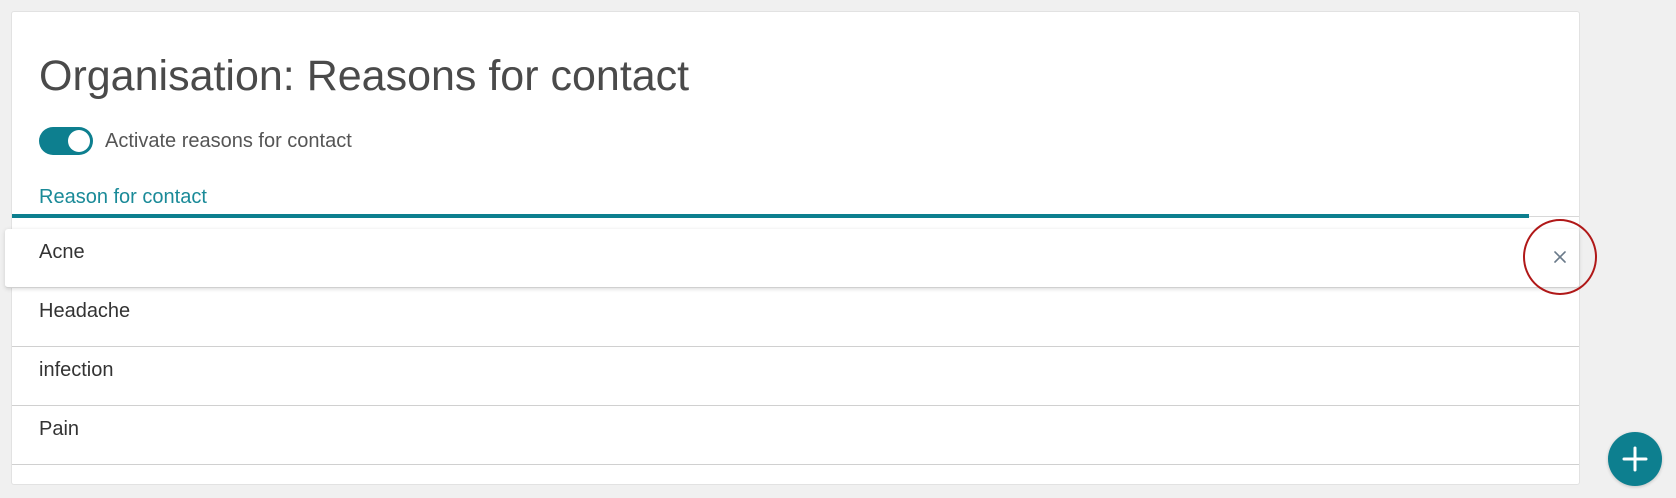 This screenshot has height=498, width=1676. I want to click on activate-reasons-row: Activate reasons for contact, so click(195, 141).